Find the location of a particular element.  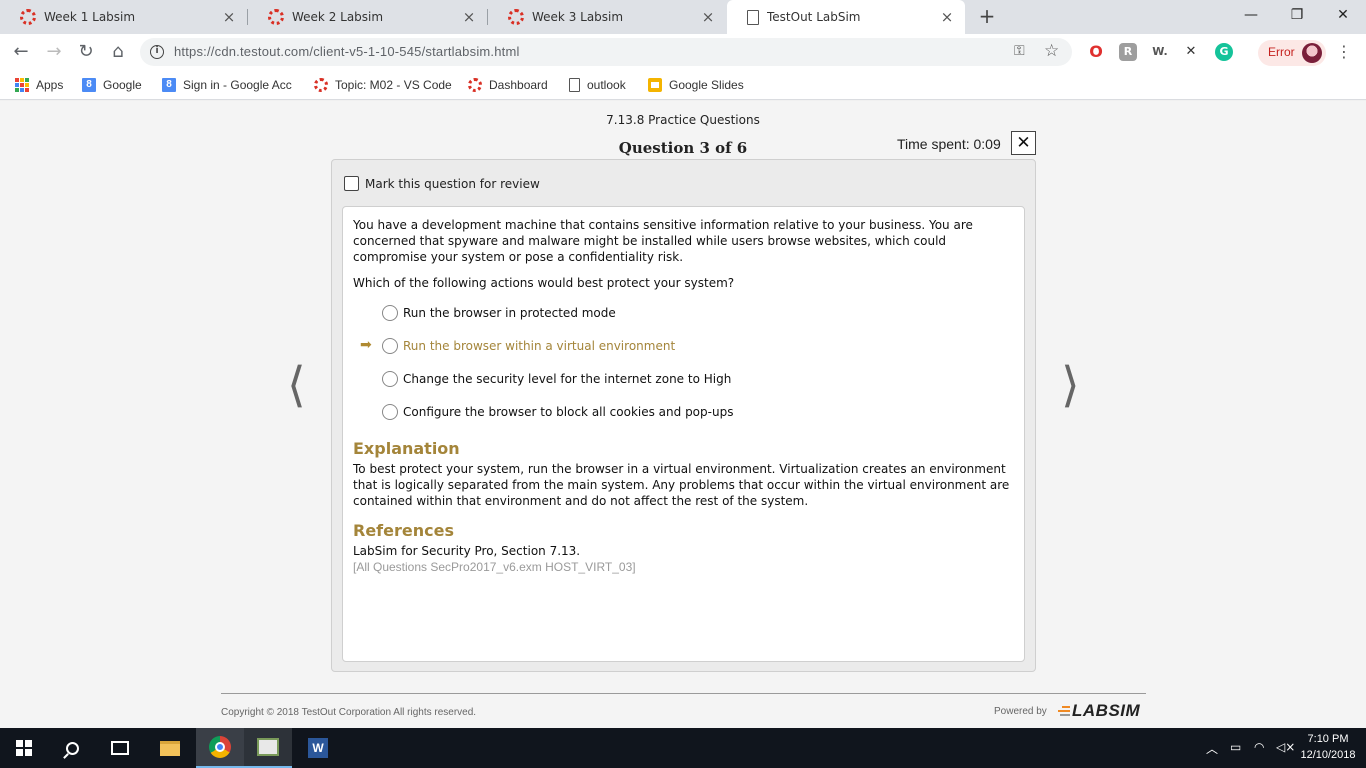

bookmark-topic-m02: Topic: M02 - VS Code is located at coordinates (383, 85).